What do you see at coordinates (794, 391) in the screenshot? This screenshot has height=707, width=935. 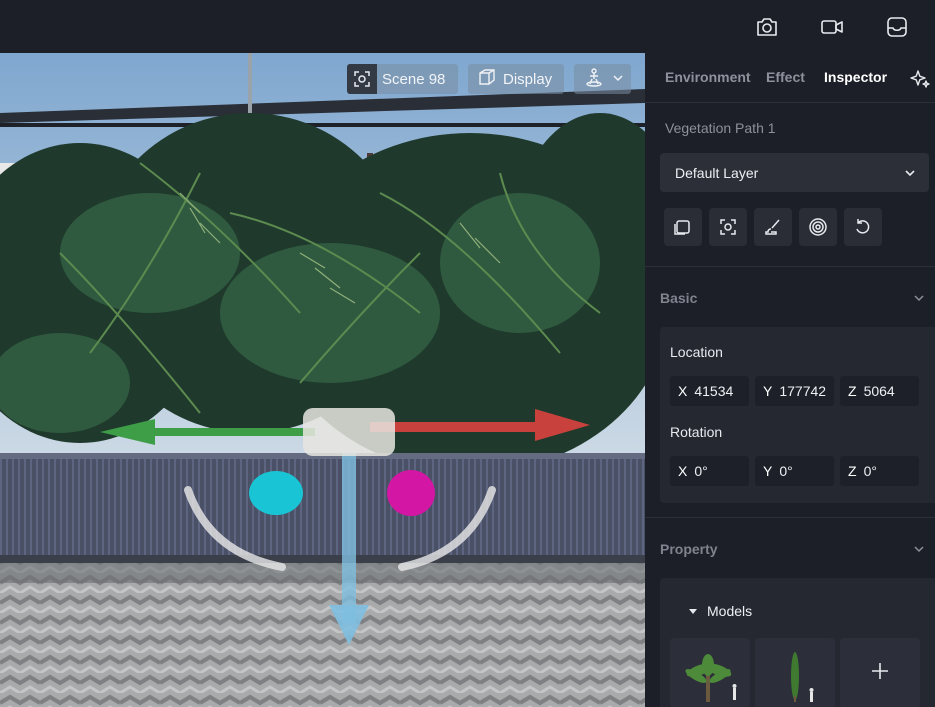 I see `location-y-field: Y 177742` at bounding box center [794, 391].